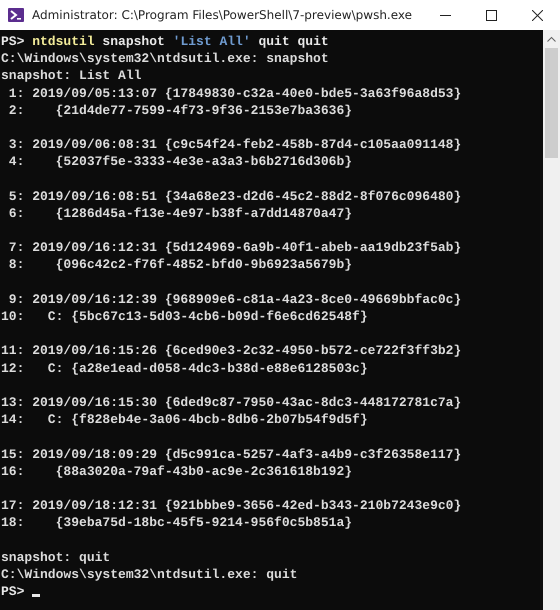 Image resolution: width=560 pixels, height=610 pixels. Describe the element at coordinates (16, 15) in the screenshot. I see `app-icon` at that location.